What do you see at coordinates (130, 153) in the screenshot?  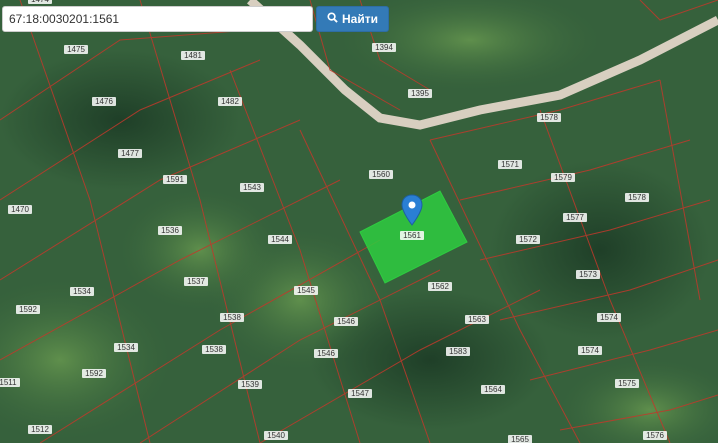 I see `parcel-number-label: 1477` at bounding box center [130, 153].